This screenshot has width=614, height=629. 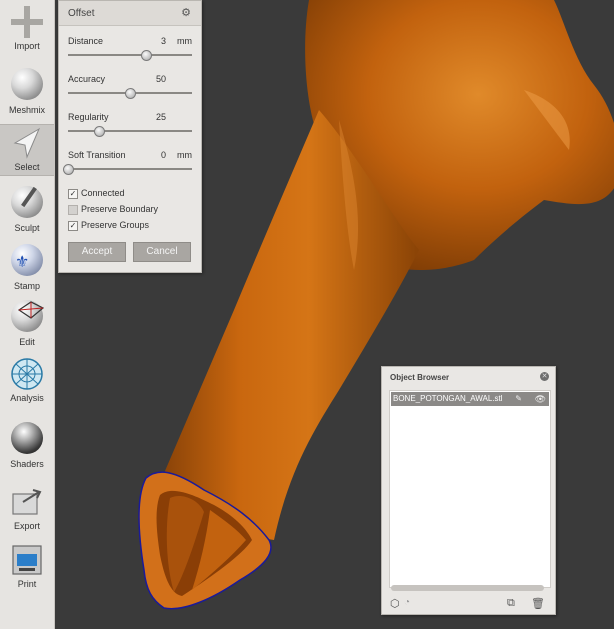 What do you see at coordinates (97, 155) in the screenshot?
I see `param-label: Soft Transition` at bounding box center [97, 155].